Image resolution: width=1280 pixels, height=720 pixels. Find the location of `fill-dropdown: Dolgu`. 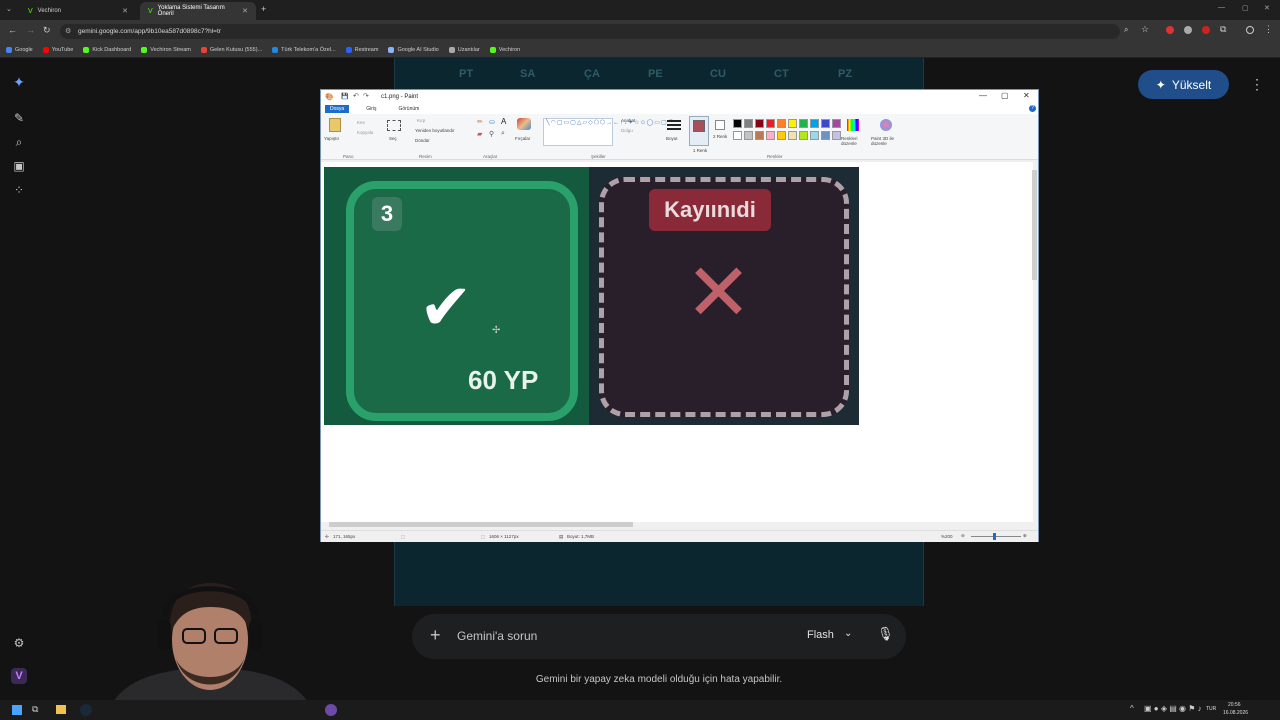

fill-dropdown: Dolgu is located at coordinates (627, 130).